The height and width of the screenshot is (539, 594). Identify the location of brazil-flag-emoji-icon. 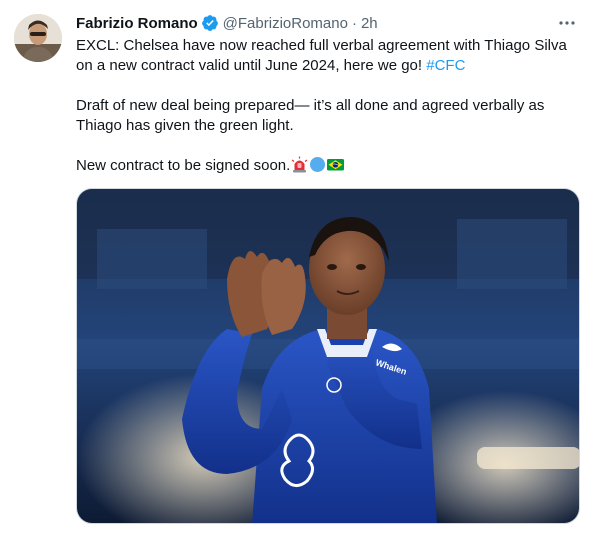
(336, 164).